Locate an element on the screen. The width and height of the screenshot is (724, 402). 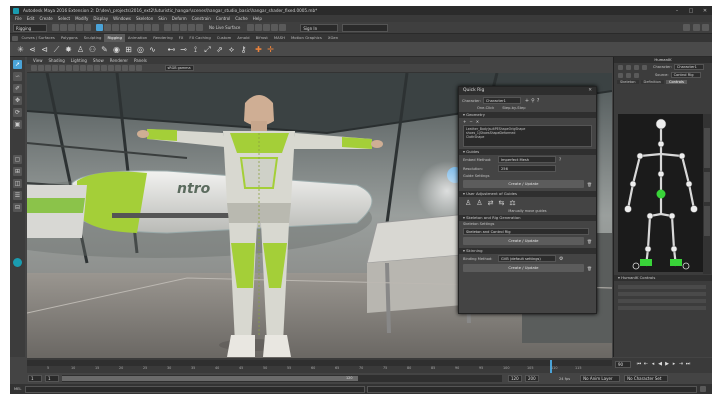
channel-box-tab is located at coordinates (707, 221).